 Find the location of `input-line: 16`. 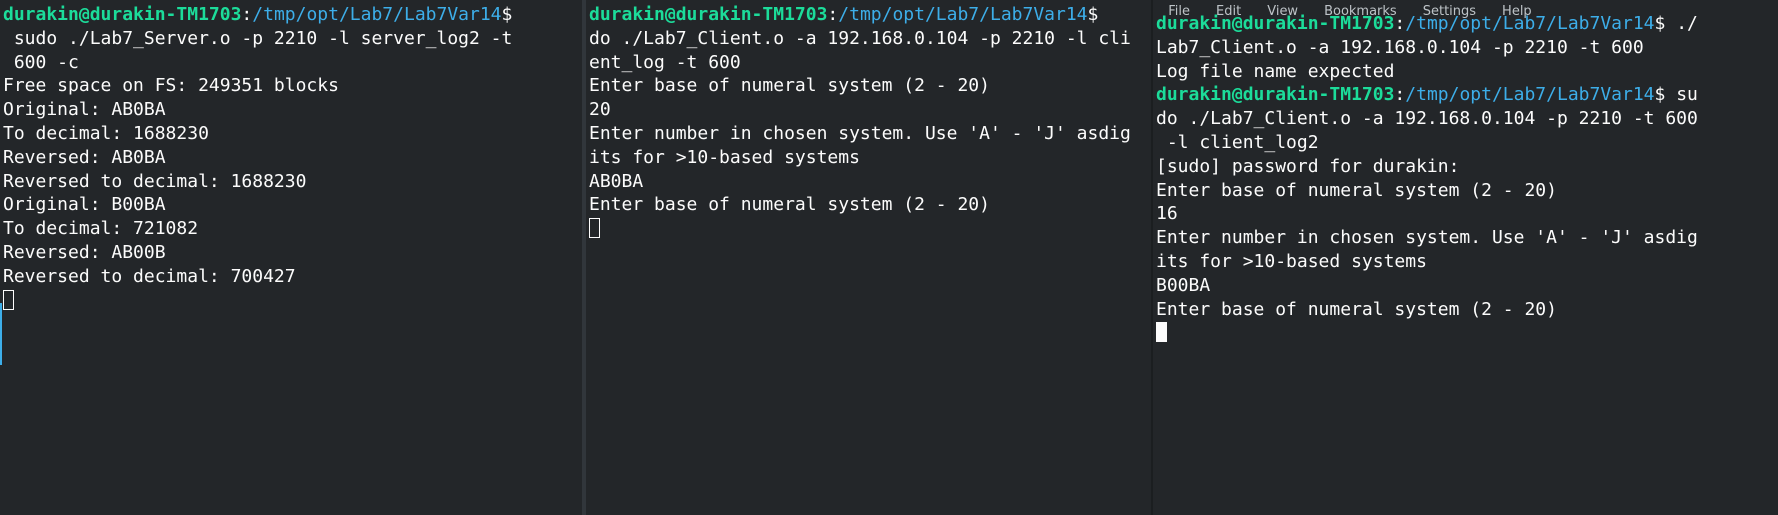

input-line: 16 is located at coordinates (1167, 214).